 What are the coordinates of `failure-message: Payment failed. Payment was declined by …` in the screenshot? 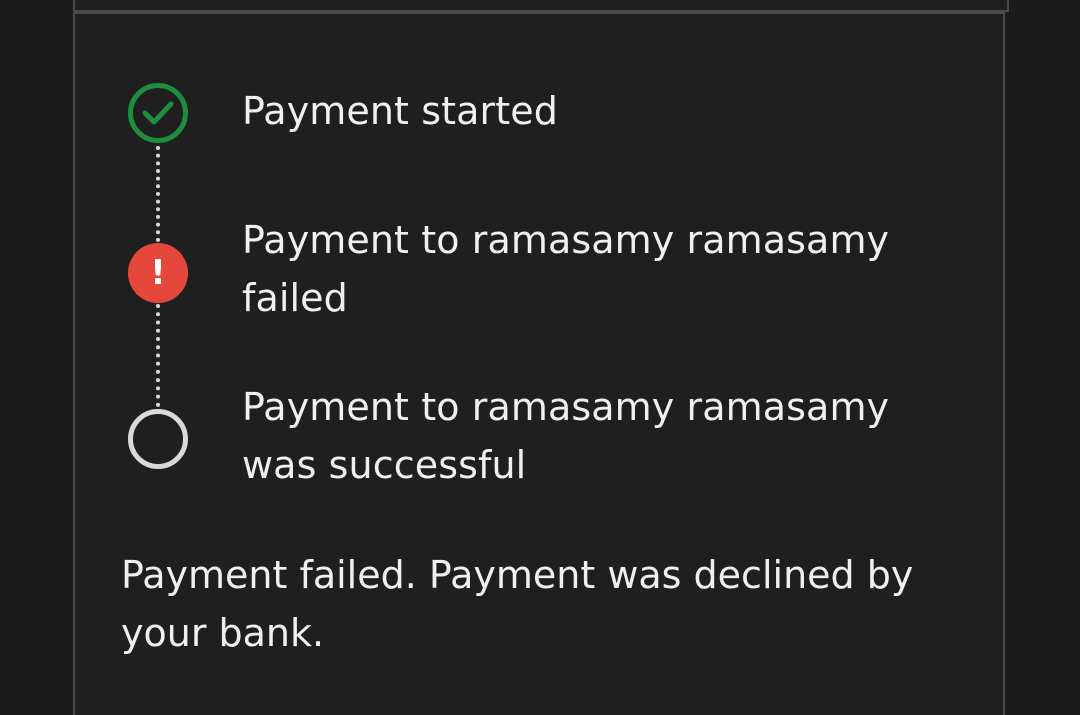 It's located at (517, 604).